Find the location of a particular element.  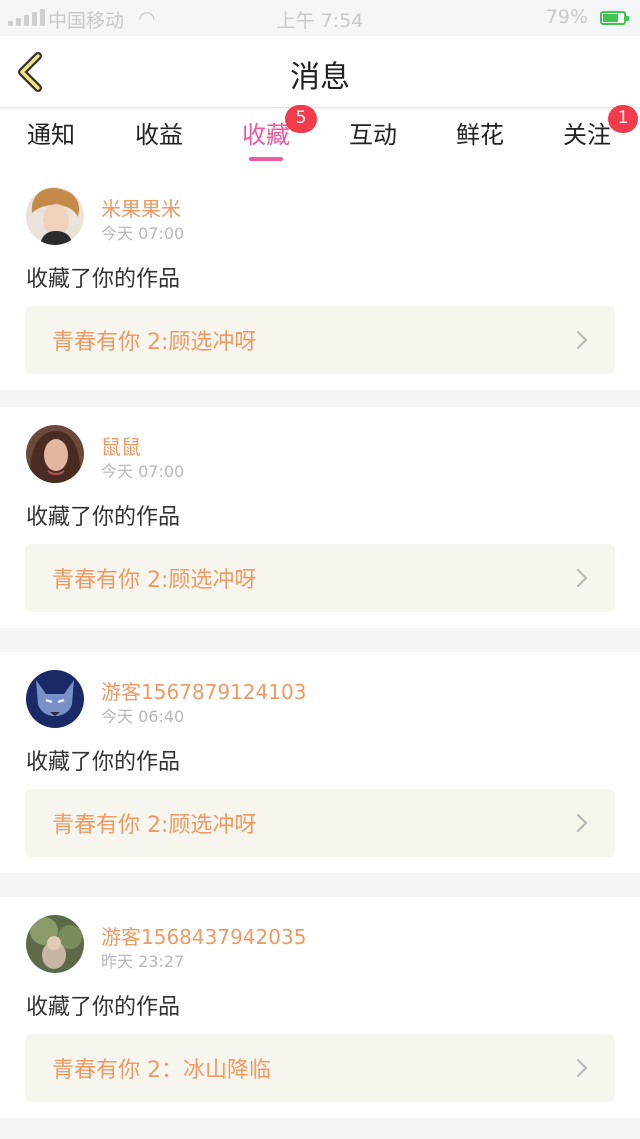

work-title: 青春有你 2：冰山降临 is located at coordinates (161, 1070).